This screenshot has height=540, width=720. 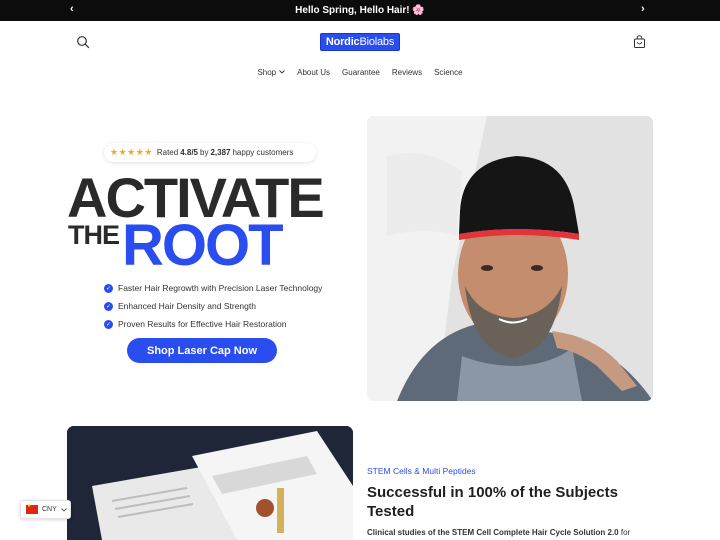 I want to click on nav-item-science: Science, so click(x=448, y=72).